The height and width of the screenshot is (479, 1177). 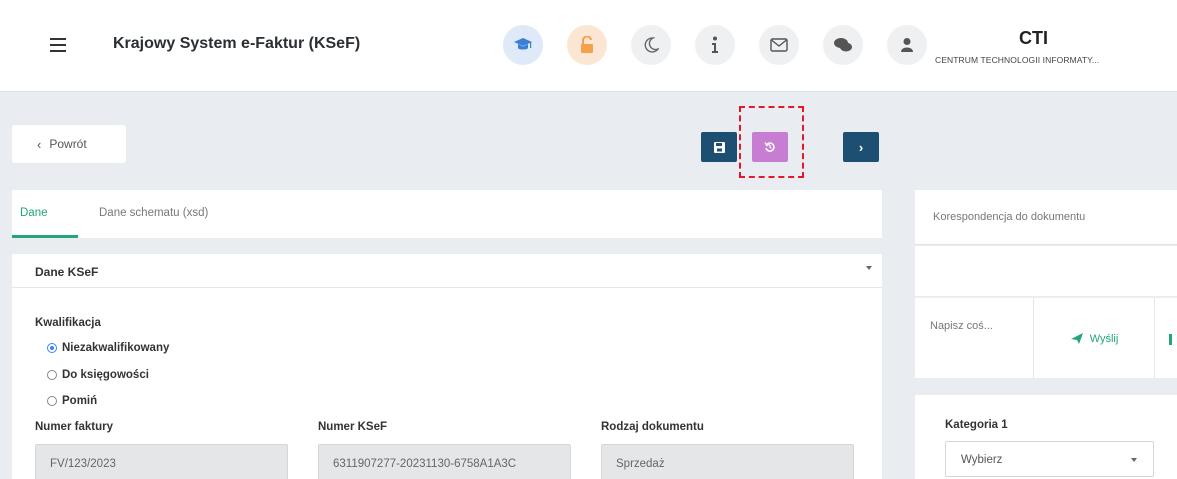 I want to click on qualification-label: Kwalifikacja, so click(x=68, y=323).